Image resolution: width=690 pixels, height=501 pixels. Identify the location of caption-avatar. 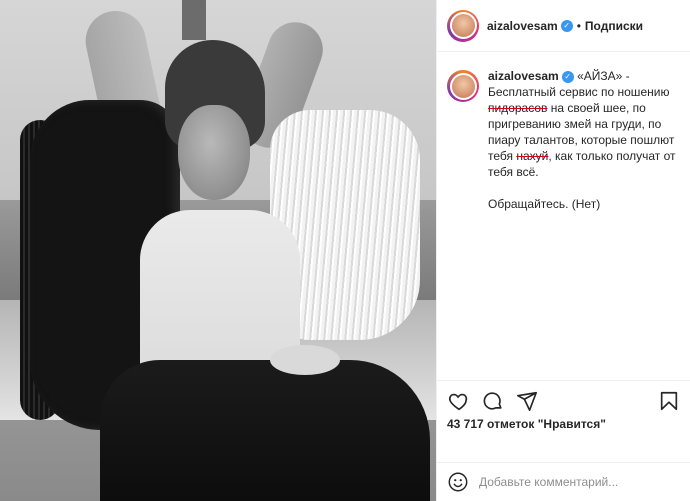
(463, 86).